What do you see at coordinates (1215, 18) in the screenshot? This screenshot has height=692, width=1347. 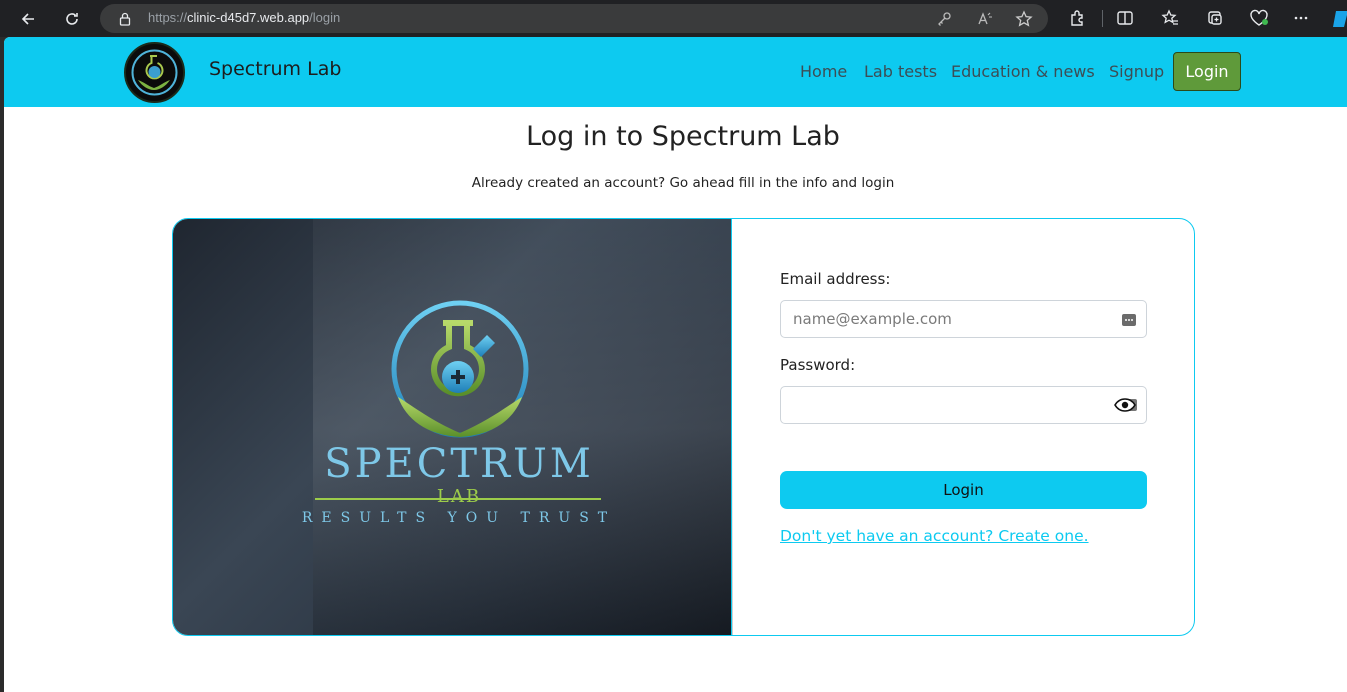 I see `collections-icon` at bounding box center [1215, 18].